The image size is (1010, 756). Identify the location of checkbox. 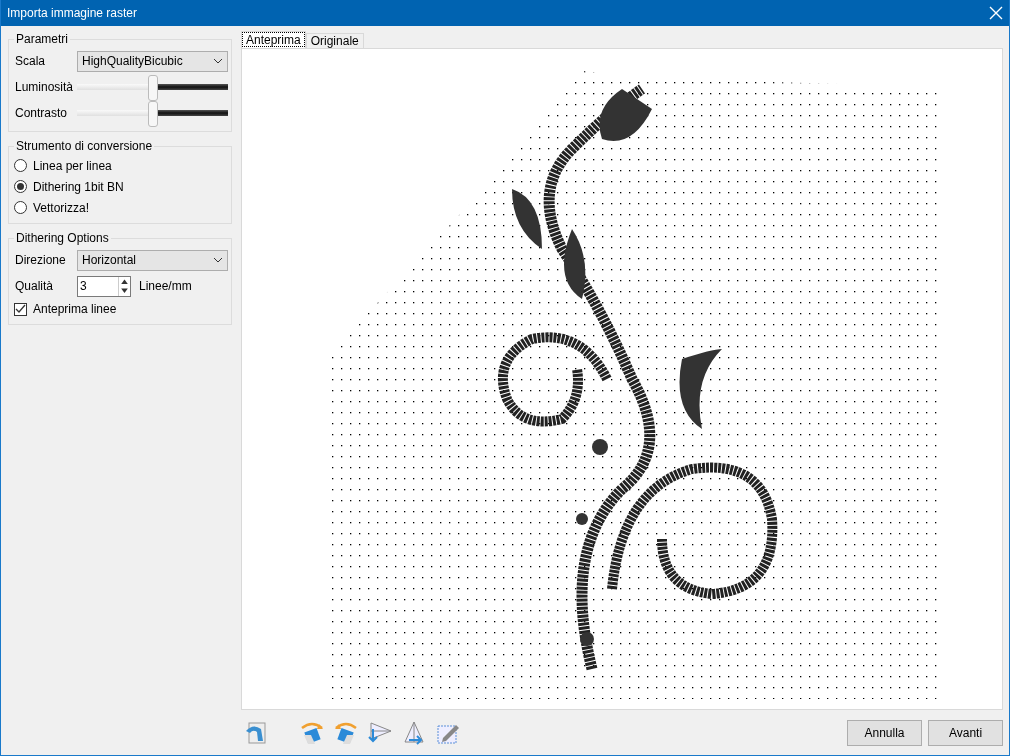
(20, 309).